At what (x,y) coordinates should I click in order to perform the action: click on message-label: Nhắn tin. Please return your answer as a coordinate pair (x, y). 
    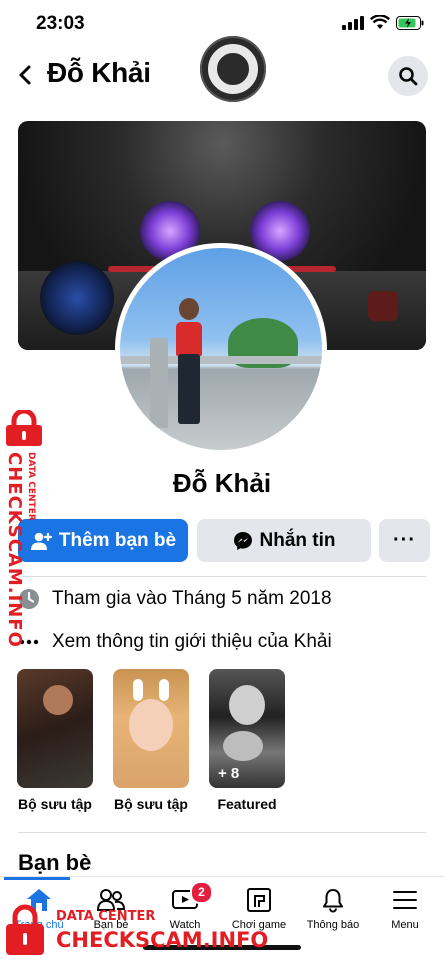
    Looking at the image, I should click on (297, 540).